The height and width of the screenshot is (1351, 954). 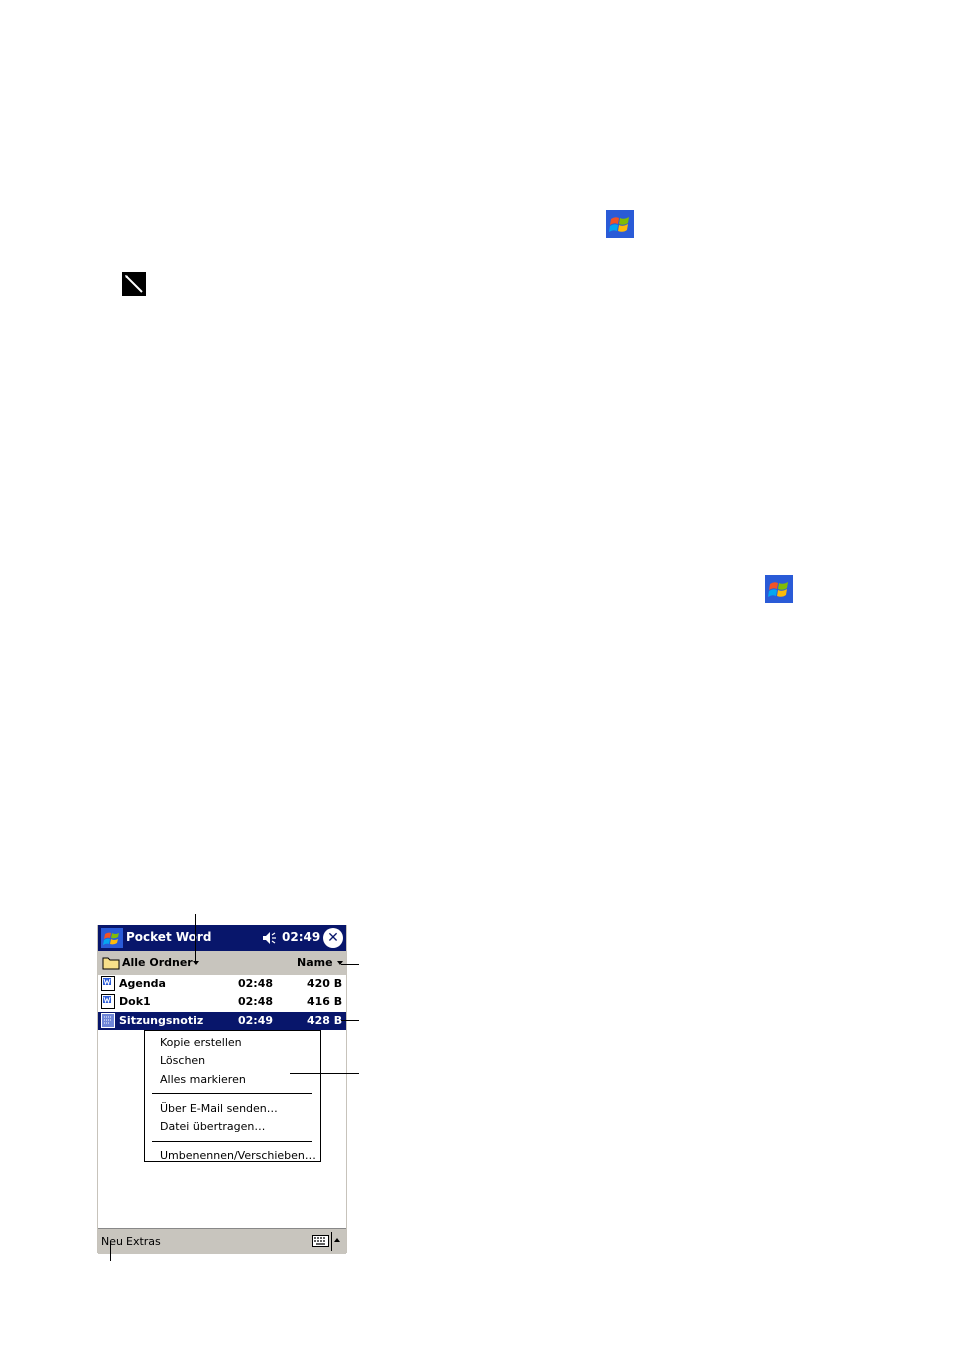 I want to click on list-item: Dok1 02:48 416 B, so click(x=222, y=1002).